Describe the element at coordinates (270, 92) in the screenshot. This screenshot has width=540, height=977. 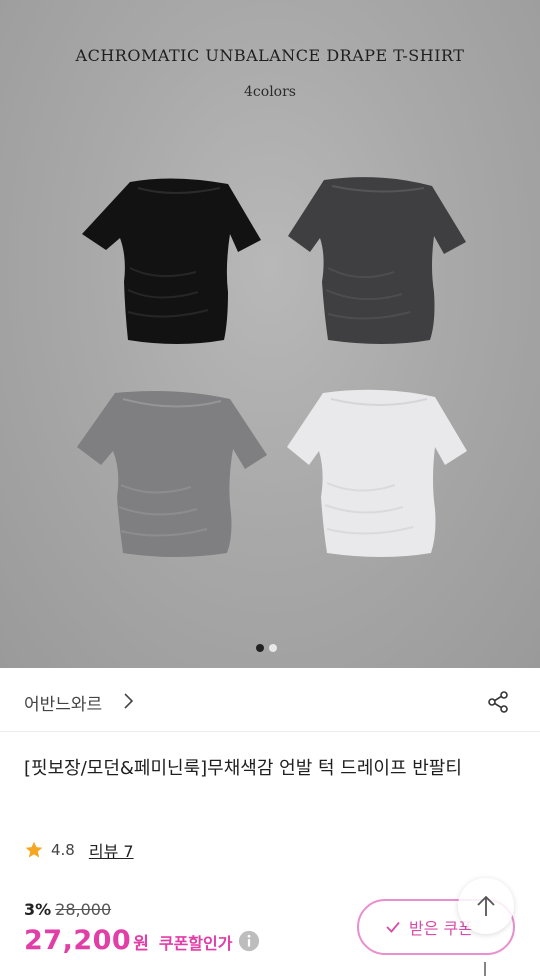
I see `image-subtitle: 4colors` at that location.